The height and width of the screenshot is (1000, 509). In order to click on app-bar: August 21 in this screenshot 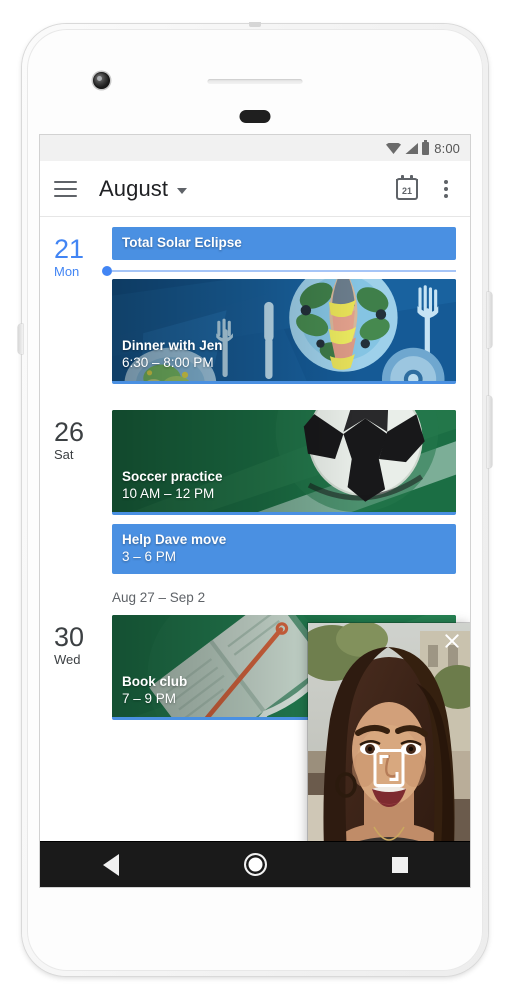, I will do `click(255, 189)`.